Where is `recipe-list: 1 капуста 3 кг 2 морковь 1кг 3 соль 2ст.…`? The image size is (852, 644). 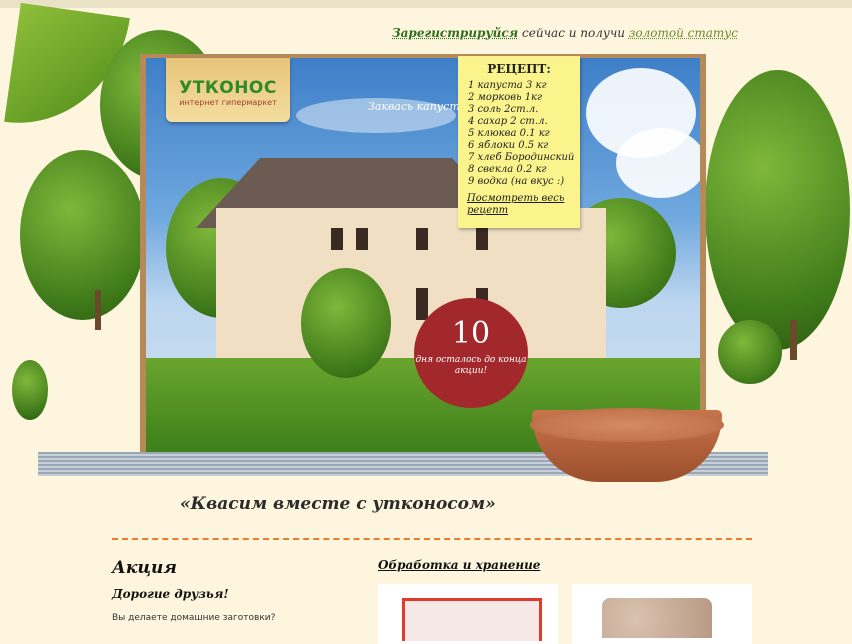
recipe-list: 1 капуста 3 кг 2 морковь 1кг 3 соль 2ст.… is located at coordinates (519, 134).